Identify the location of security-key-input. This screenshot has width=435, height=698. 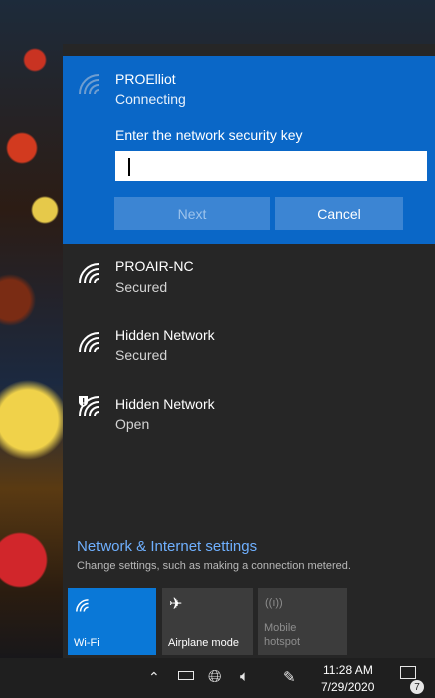
(271, 166).